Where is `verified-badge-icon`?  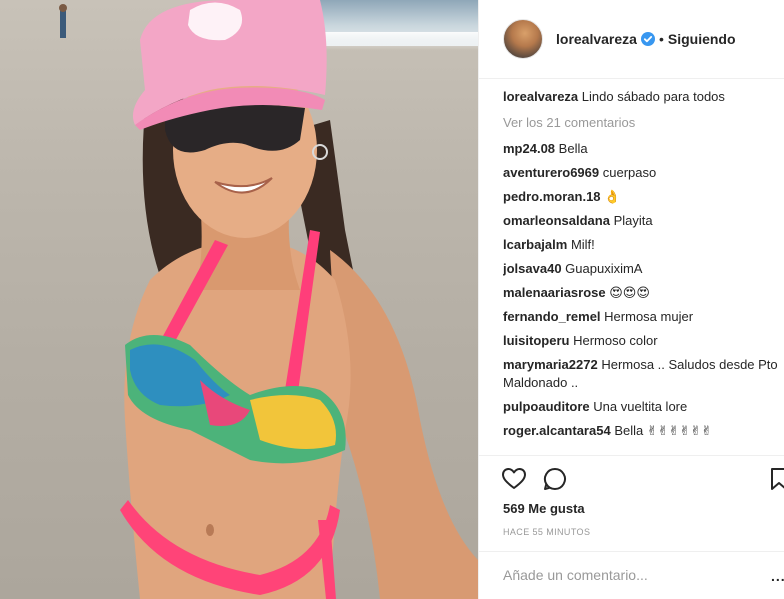
verified-badge-icon is located at coordinates (647, 39).